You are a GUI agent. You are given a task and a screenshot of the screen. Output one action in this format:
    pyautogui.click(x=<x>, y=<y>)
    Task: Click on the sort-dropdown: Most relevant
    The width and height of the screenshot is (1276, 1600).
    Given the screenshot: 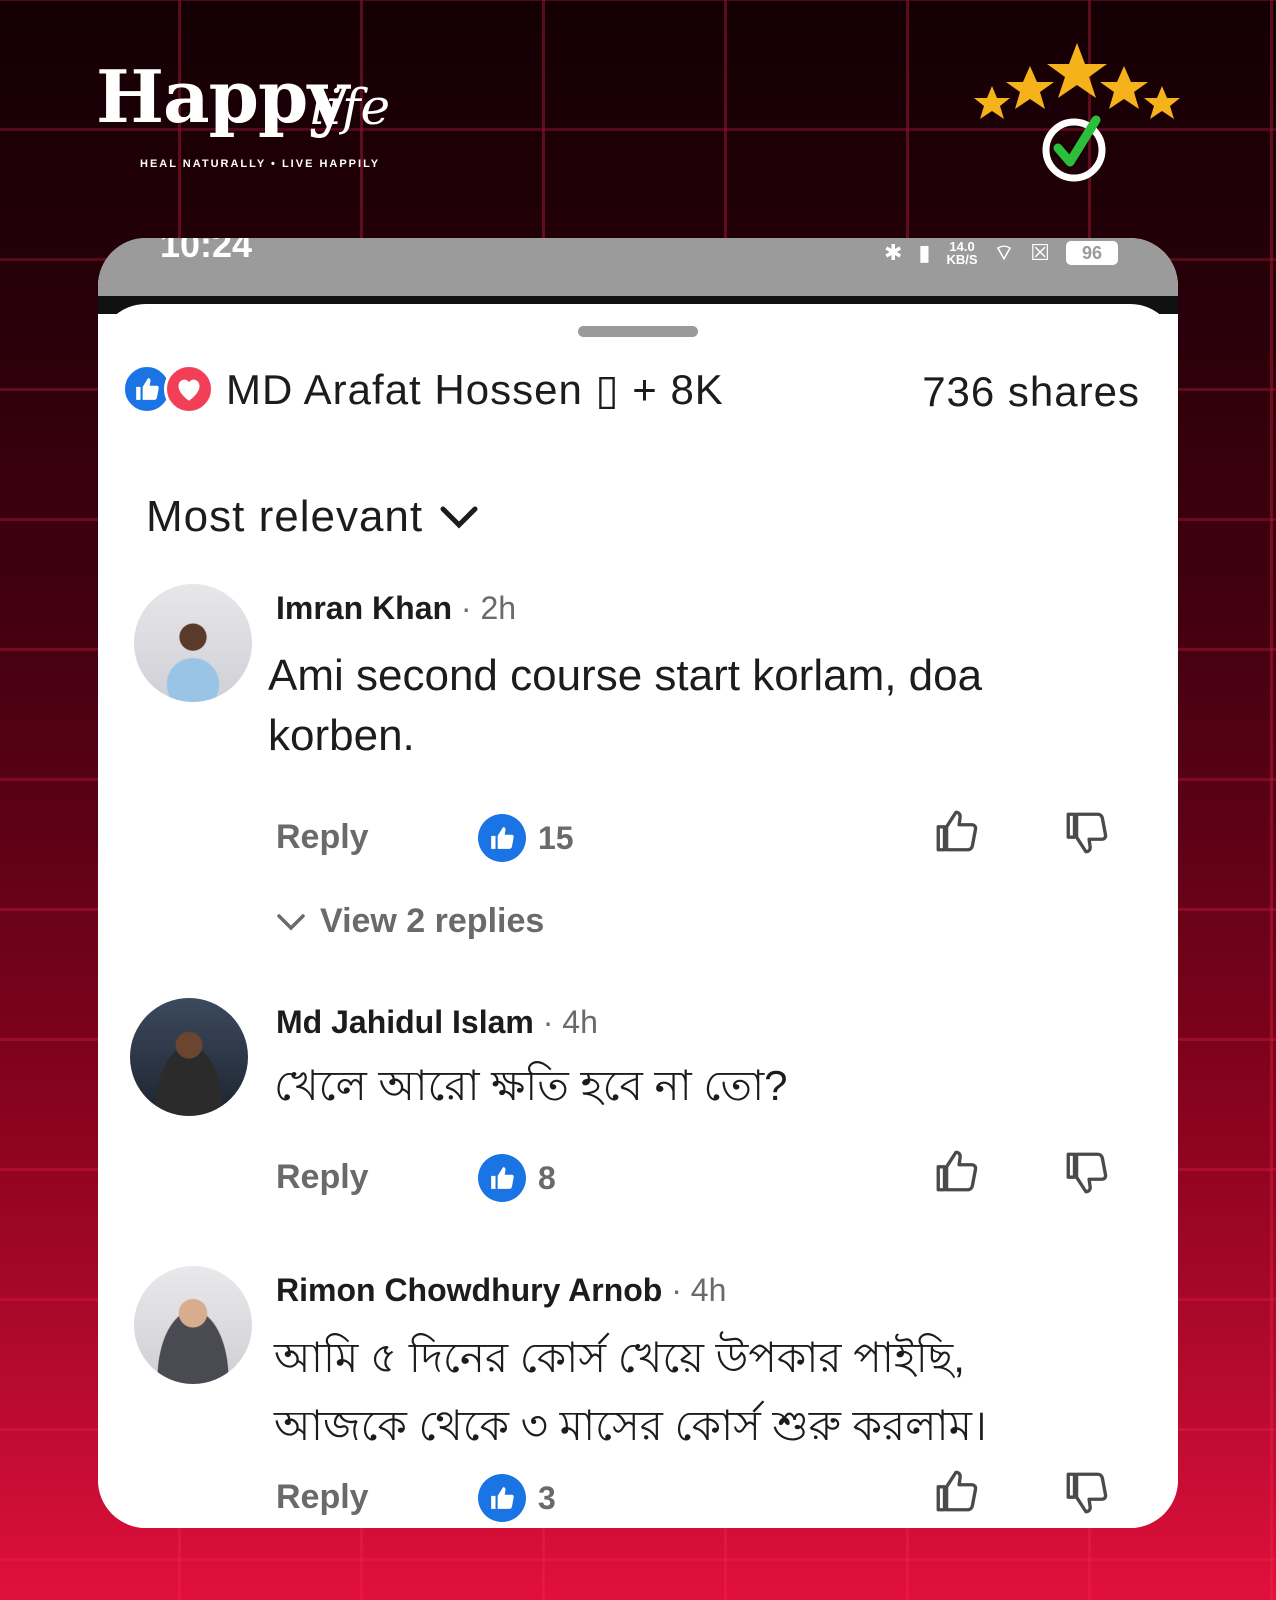 What is the action you would take?
    pyautogui.click(x=312, y=517)
    